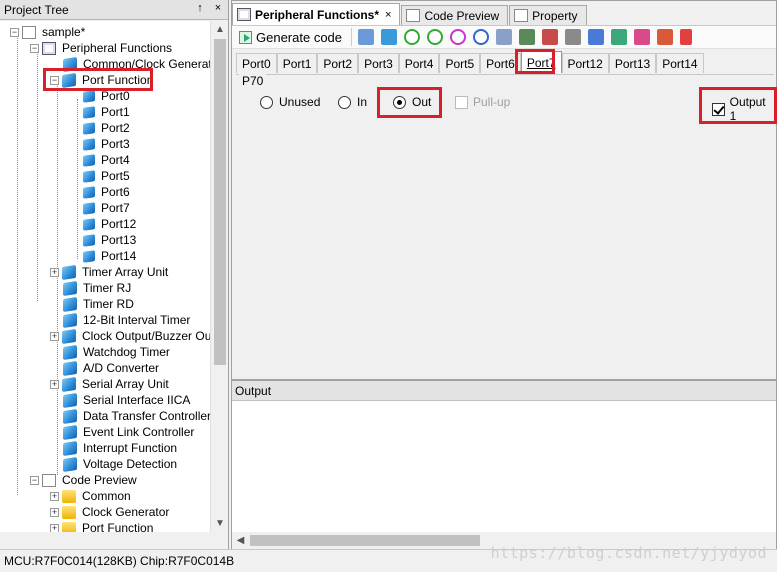 The width and height of the screenshot is (777, 572). Describe the element at coordinates (110, 240) in the screenshot. I see `tree-item-port13: Port13` at that location.